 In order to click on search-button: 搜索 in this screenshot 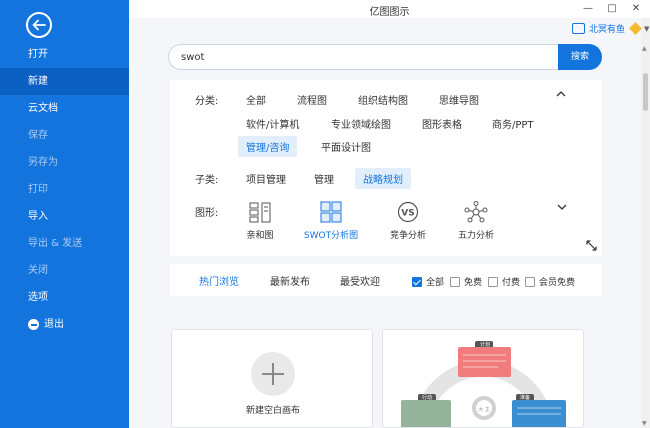, I will do `click(580, 57)`.